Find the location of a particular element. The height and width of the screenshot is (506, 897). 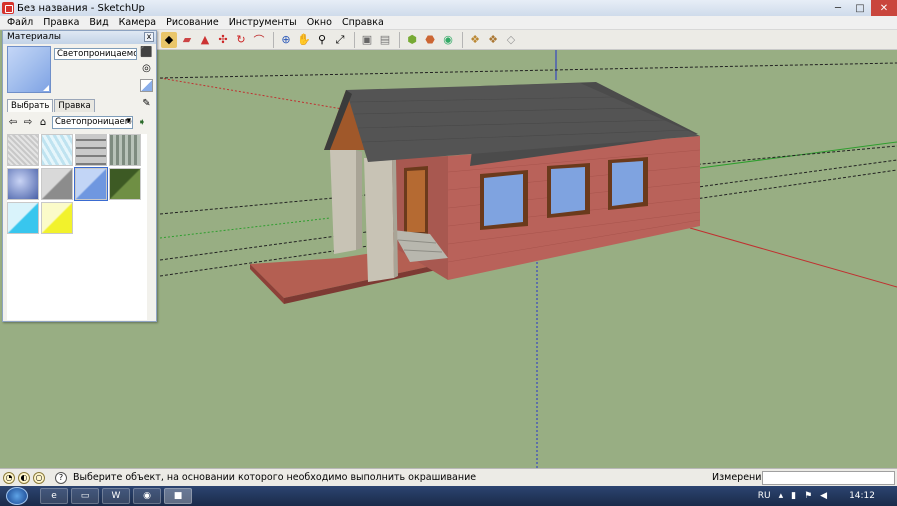

clock: 14:12 is located at coordinates (862, 496).